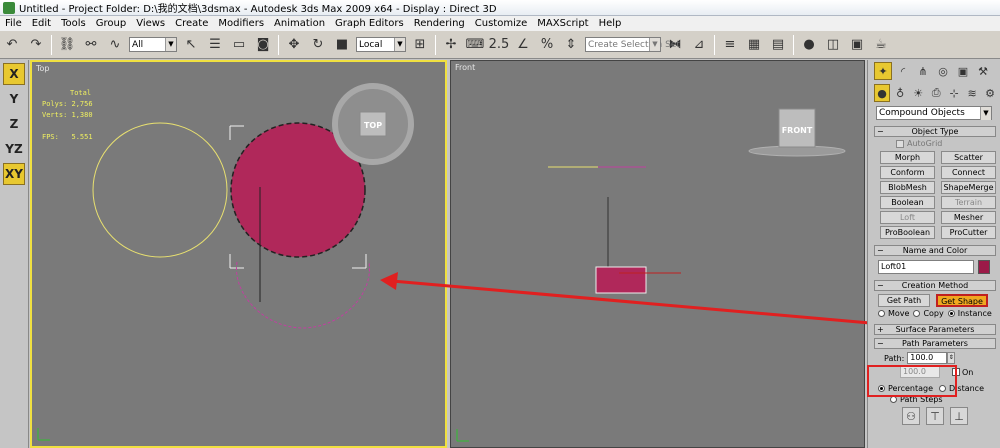  Describe the element at coordinates (621, 280) in the screenshot. I see `loft-object-front` at that location.